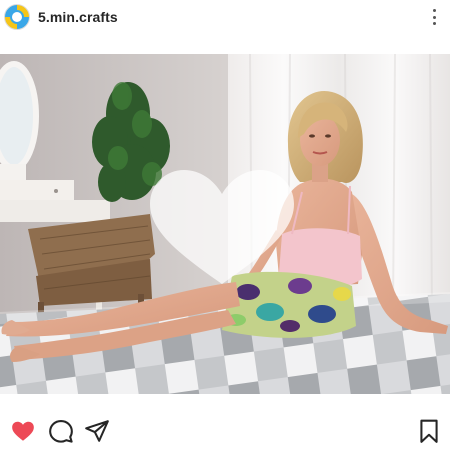 This screenshot has width=450, height=450. I want to click on more-options-button, so click(434, 17).